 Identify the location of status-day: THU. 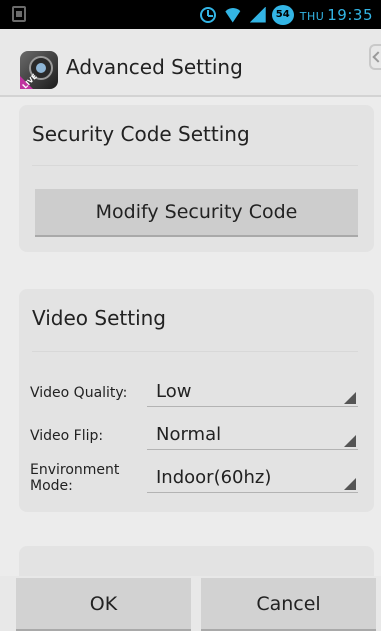
(312, 16).